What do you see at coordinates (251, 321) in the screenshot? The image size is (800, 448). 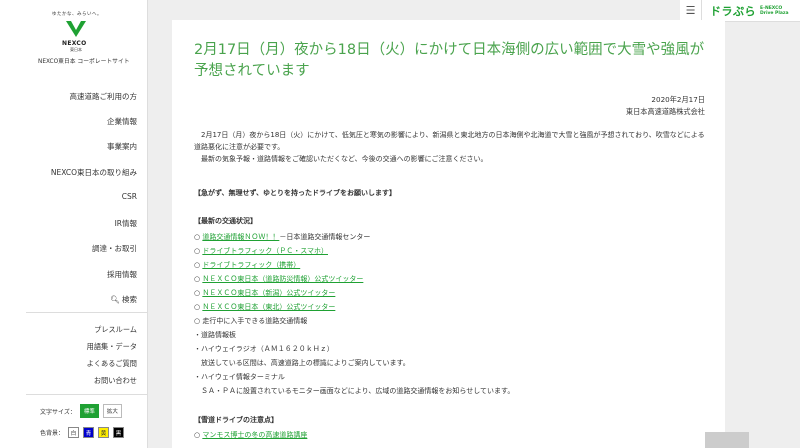 I see `list-item: ○ 走行中に入手できる道路交通情報` at bounding box center [251, 321].